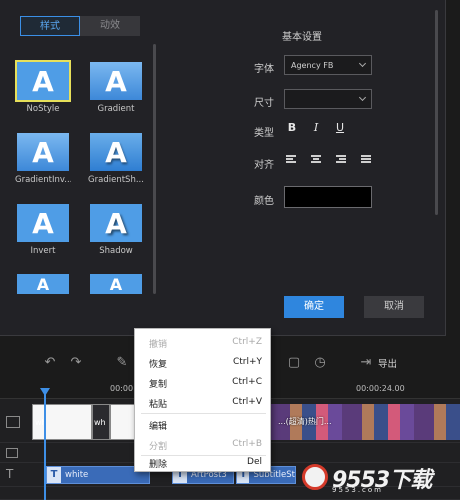 Image resolution: width=460 pixels, height=500 pixels. What do you see at coordinates (315, 477) in the screenshot?
I see `watermark-logo-icon` at bounding box center [315, 477].